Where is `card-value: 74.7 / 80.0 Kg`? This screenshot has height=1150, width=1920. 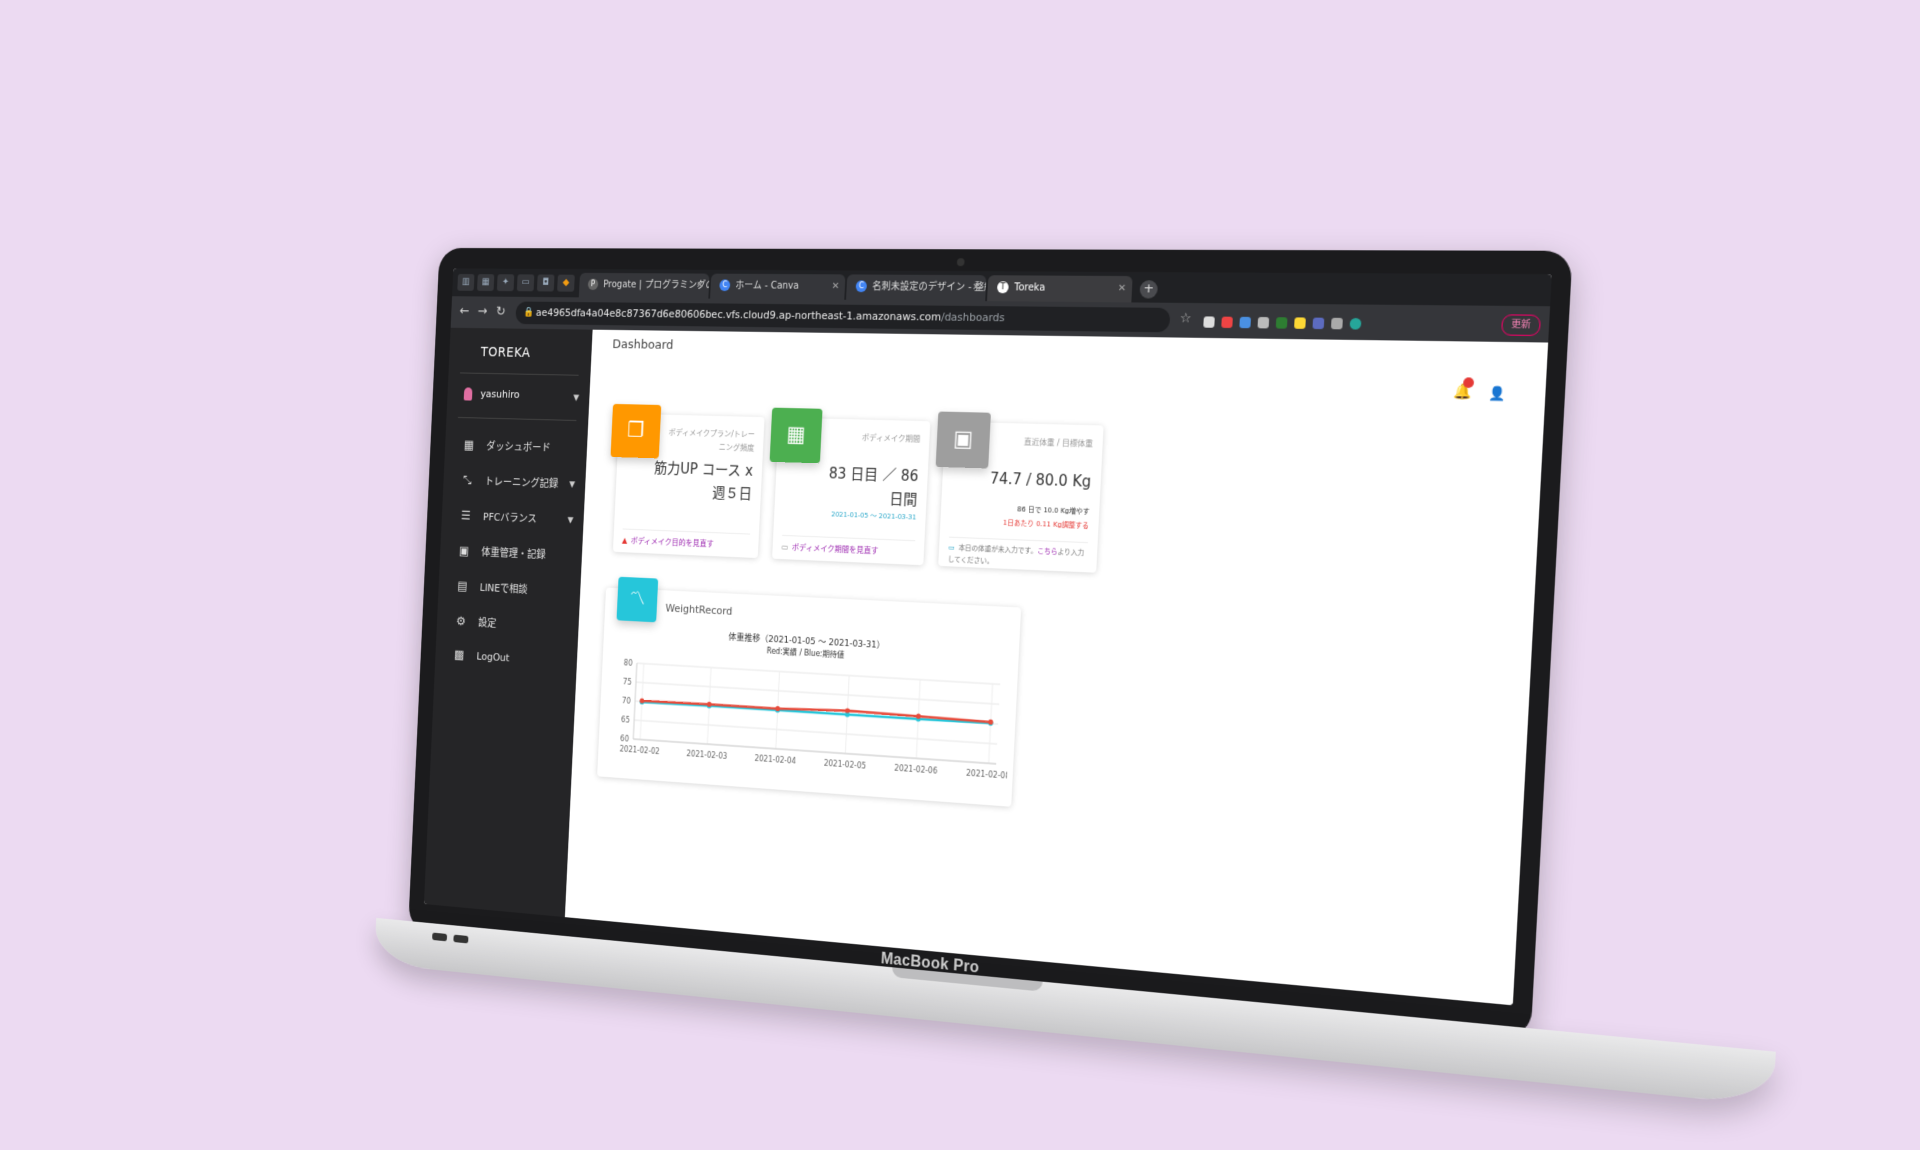 card-value: 74.7 / 80.0 Kg is located at coordinates (1034, 480).